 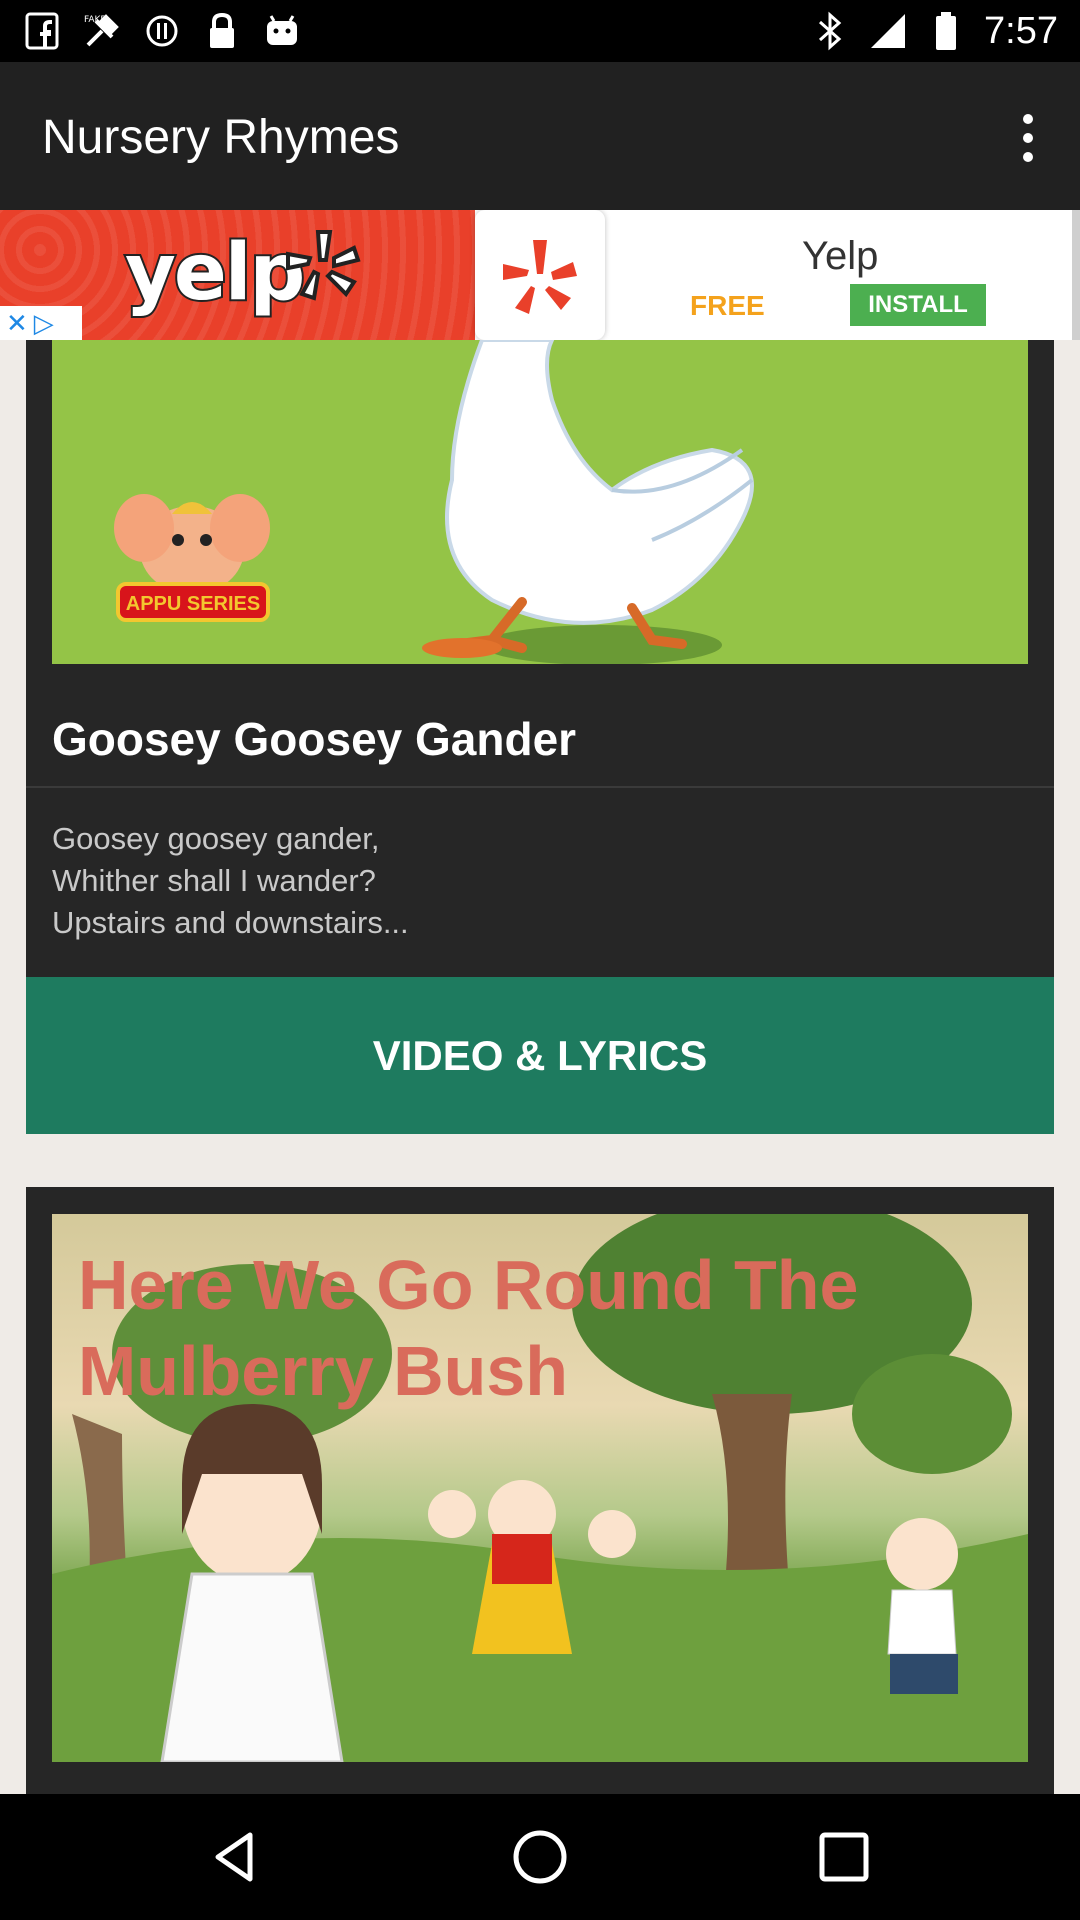 What do you see at coordinates (540, 787) in the screenshot?
I see `divider` at bounding box center [540, 787].